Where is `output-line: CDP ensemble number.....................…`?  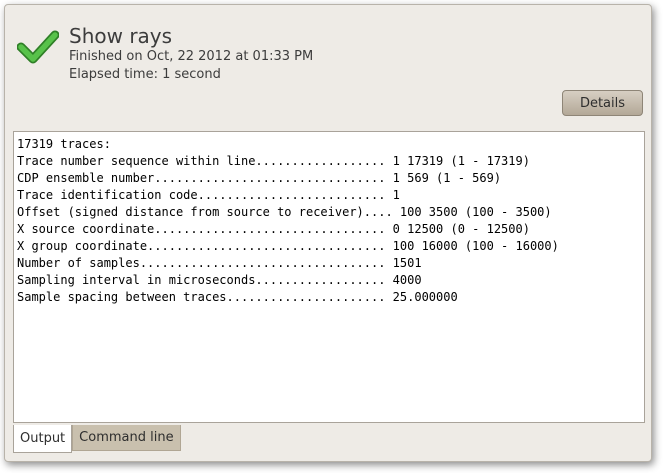 output-line: CDP ensemble number.....................… is located at coordinates (259, 178).